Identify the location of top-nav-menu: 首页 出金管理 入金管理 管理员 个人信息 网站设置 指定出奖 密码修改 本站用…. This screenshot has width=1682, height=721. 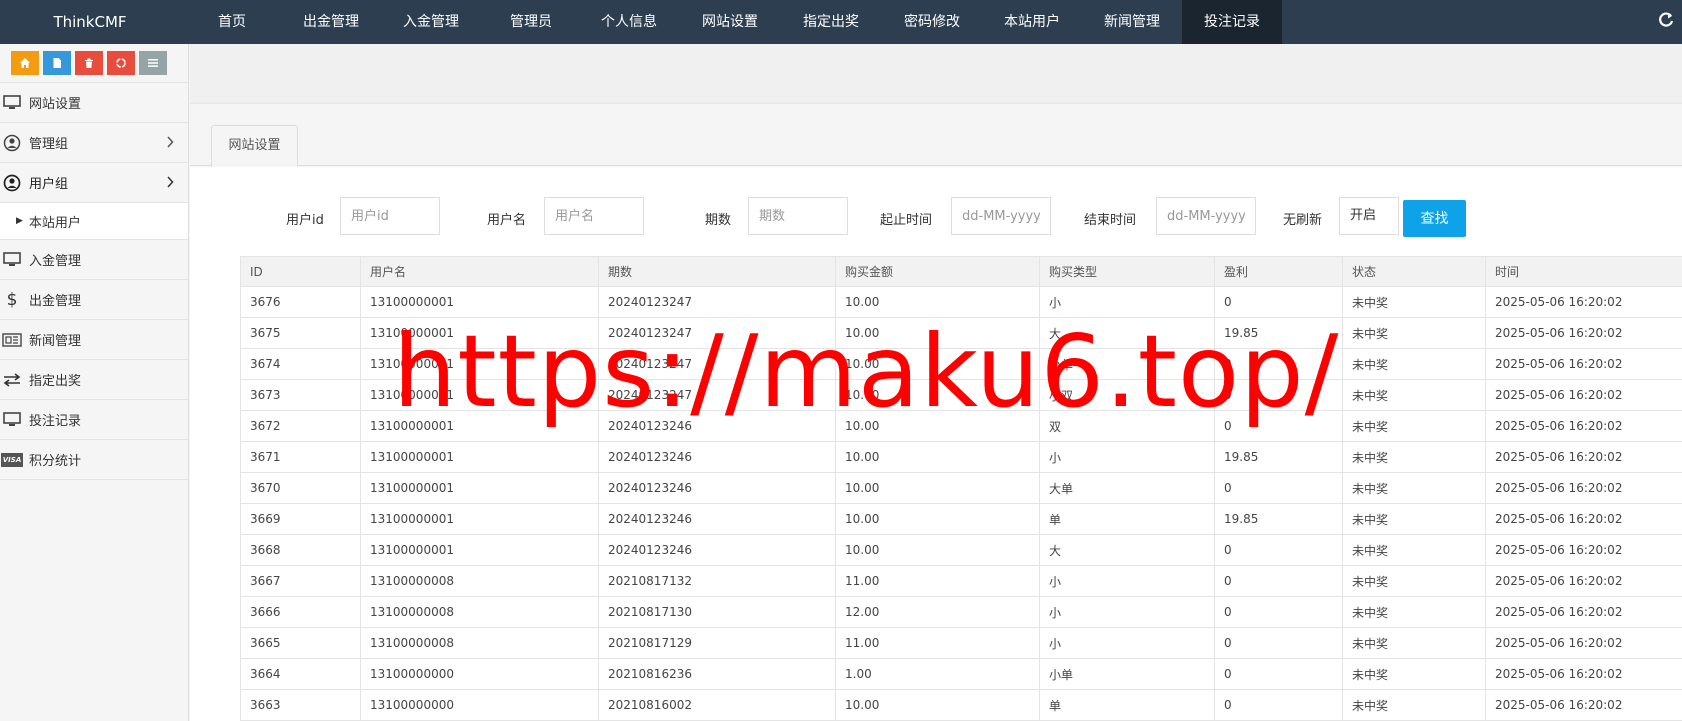
(731, 22).